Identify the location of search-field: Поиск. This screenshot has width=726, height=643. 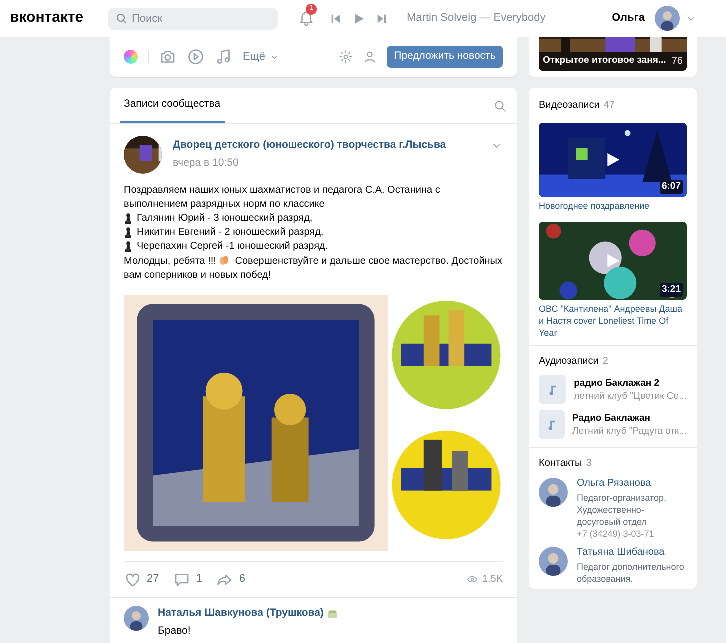
(193, 19).